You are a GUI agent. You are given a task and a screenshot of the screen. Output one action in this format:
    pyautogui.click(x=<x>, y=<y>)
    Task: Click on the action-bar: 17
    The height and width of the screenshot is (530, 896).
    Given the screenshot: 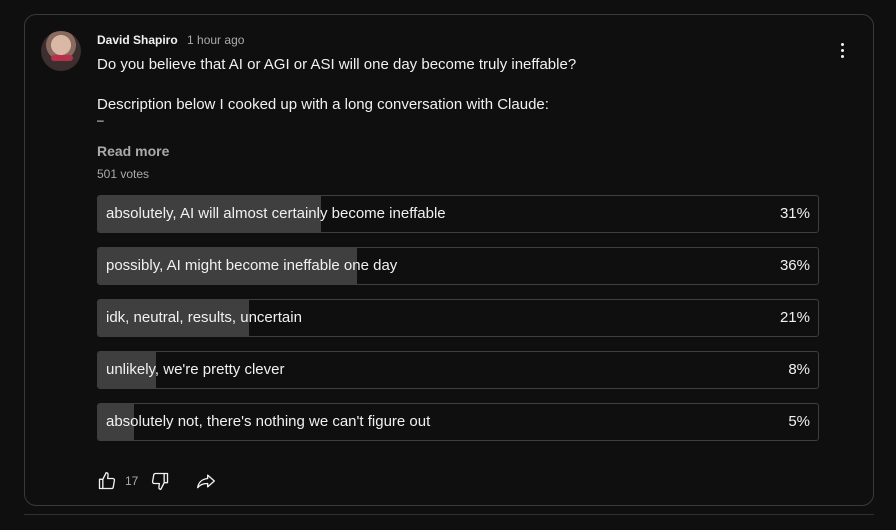 What is the action you would take?
    pyautogui.click(x=156, y=481)
    